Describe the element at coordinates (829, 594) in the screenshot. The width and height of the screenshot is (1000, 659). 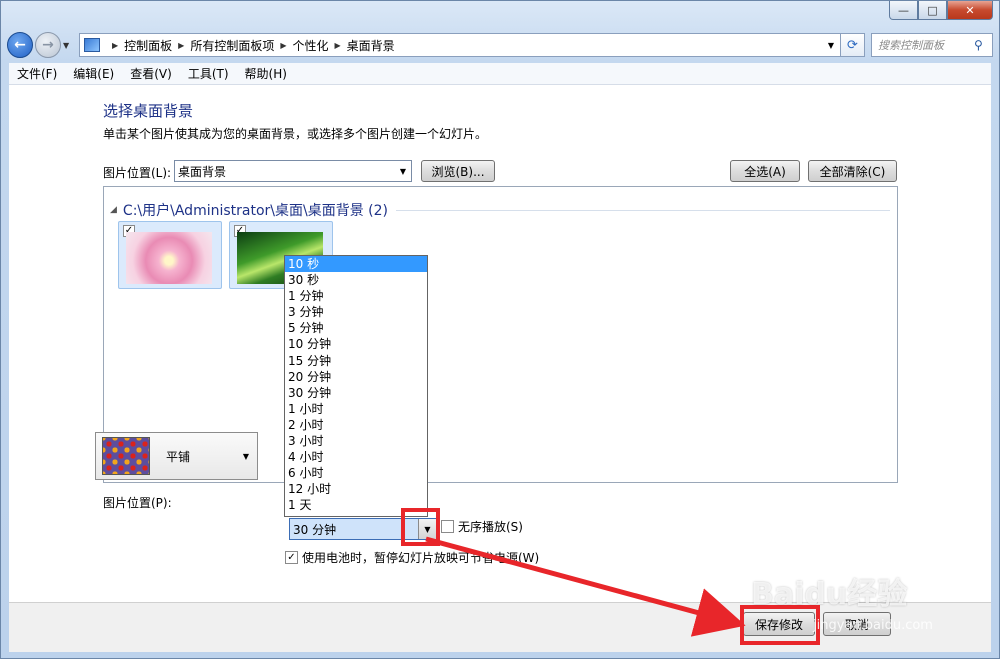
I see `baidu-watermark: Baidu经验` at that location.